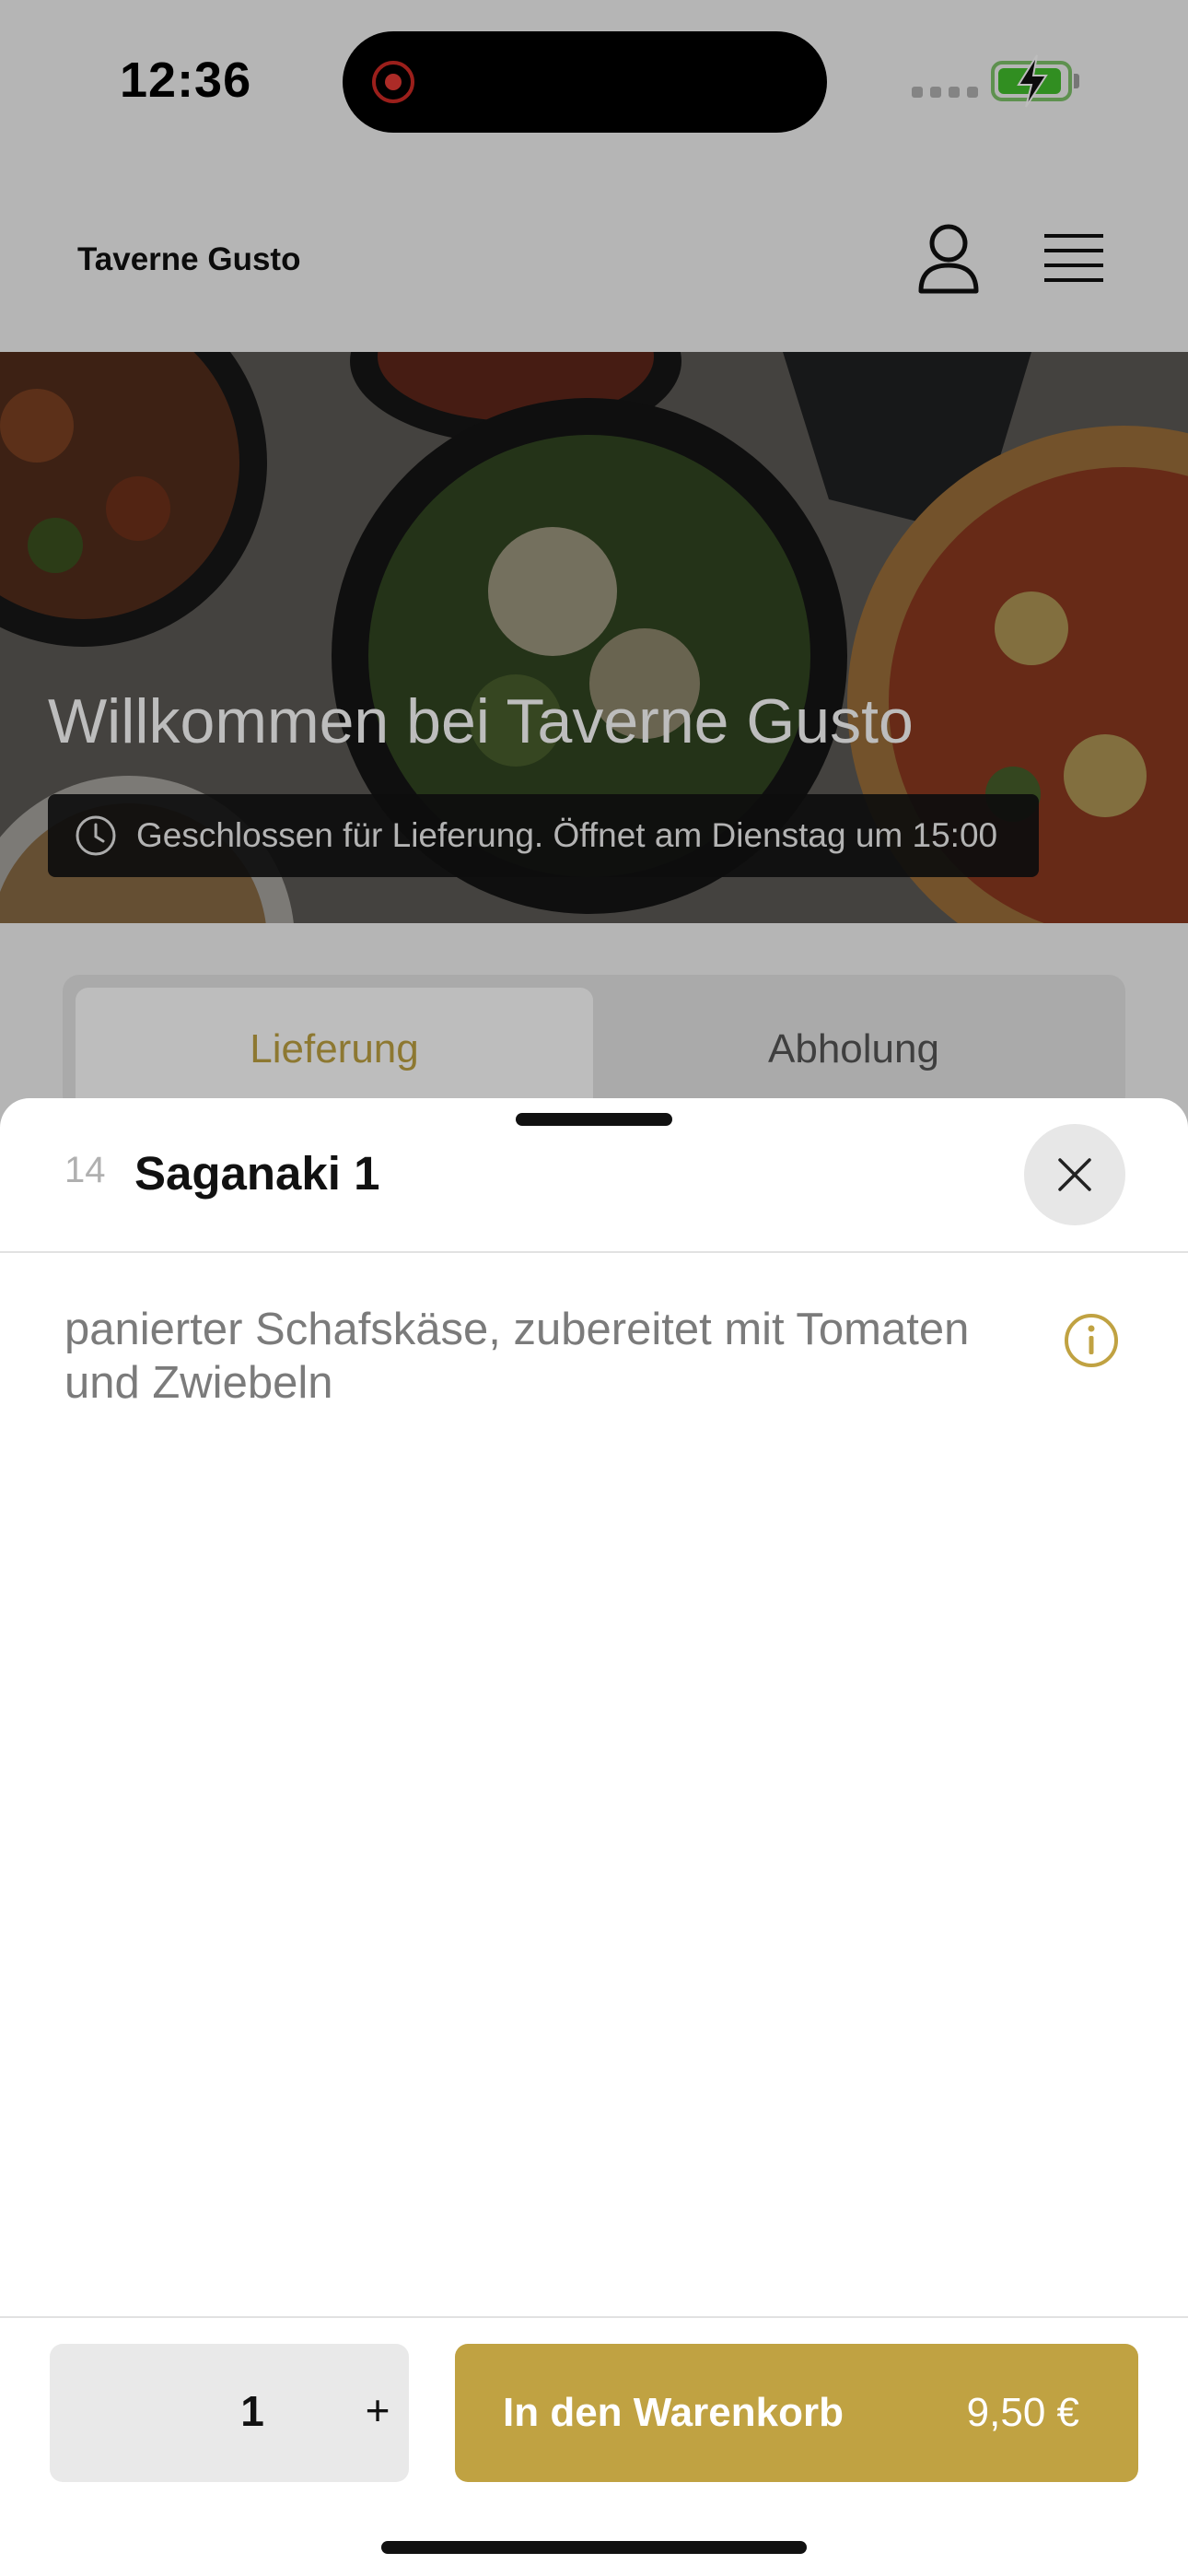  Describe the element at coordinates (230, 2413) in the screenshot. I see `quantity-stepper: 1 +` at that location.